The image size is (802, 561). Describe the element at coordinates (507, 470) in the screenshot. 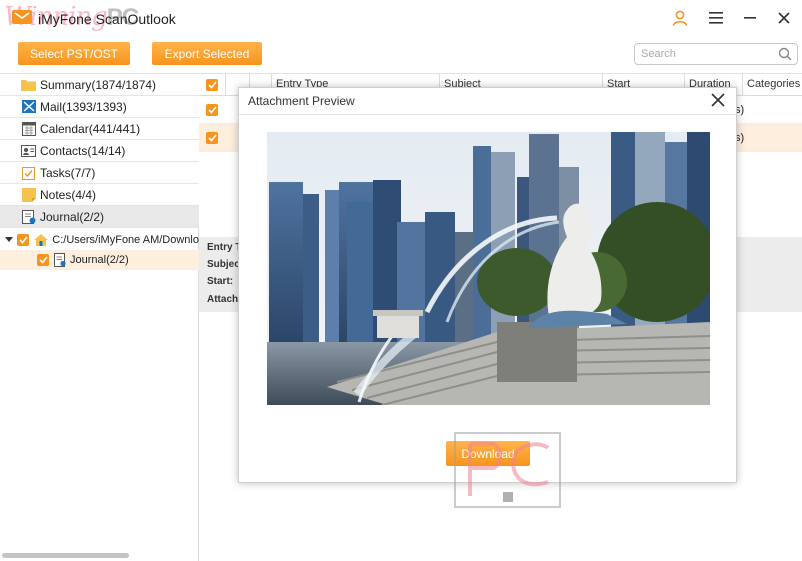

I see `watermark-logo` at that location.